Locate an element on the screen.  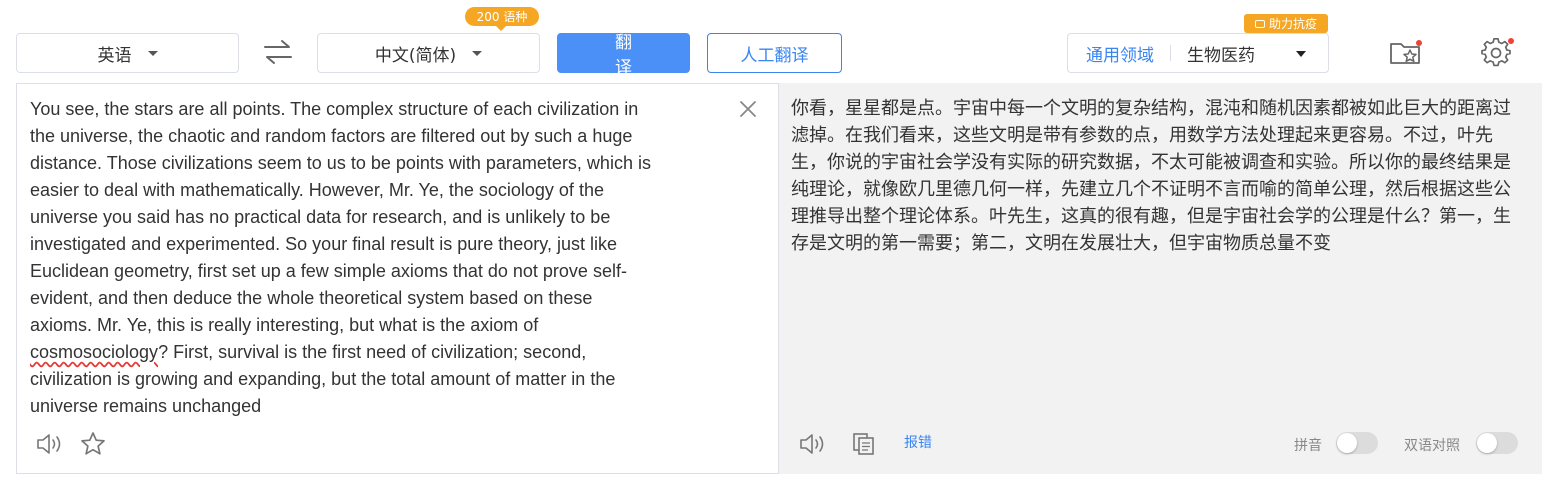
caret-down-icon is located at coordinates (1301, 54).